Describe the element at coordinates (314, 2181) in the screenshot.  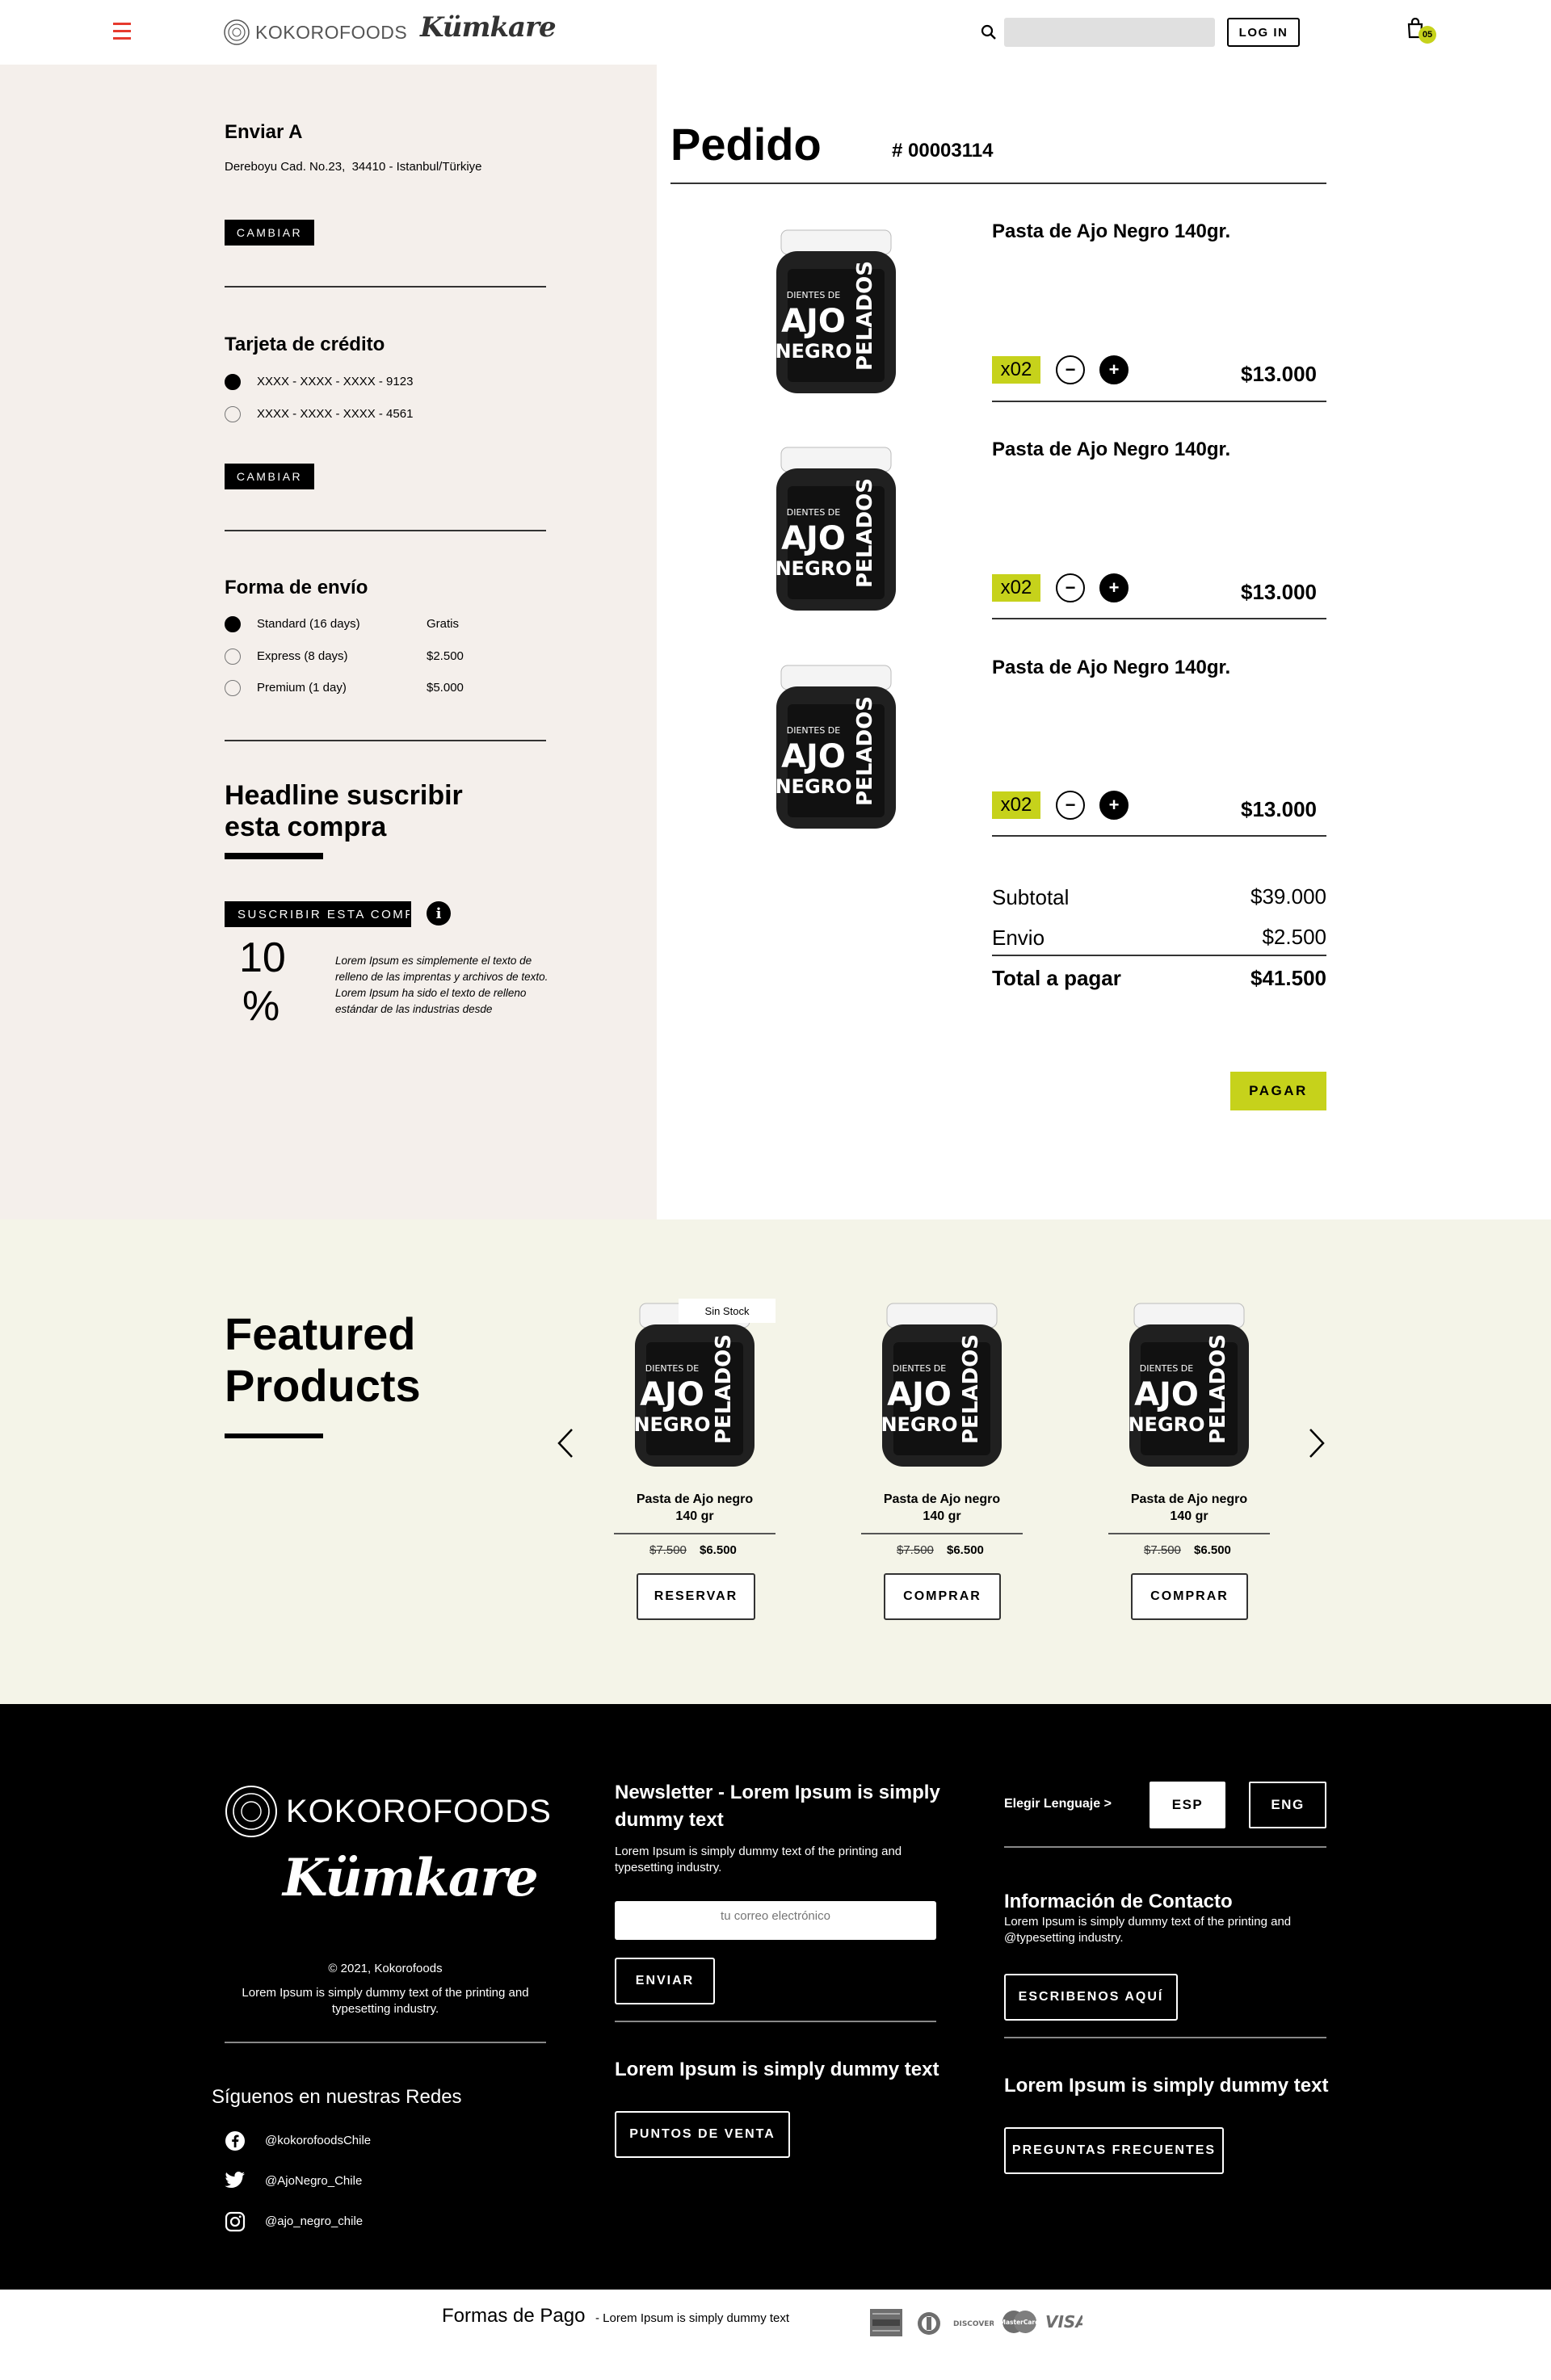
I see `social-handle-twitter: @AjoNegro_Chile` at that location.